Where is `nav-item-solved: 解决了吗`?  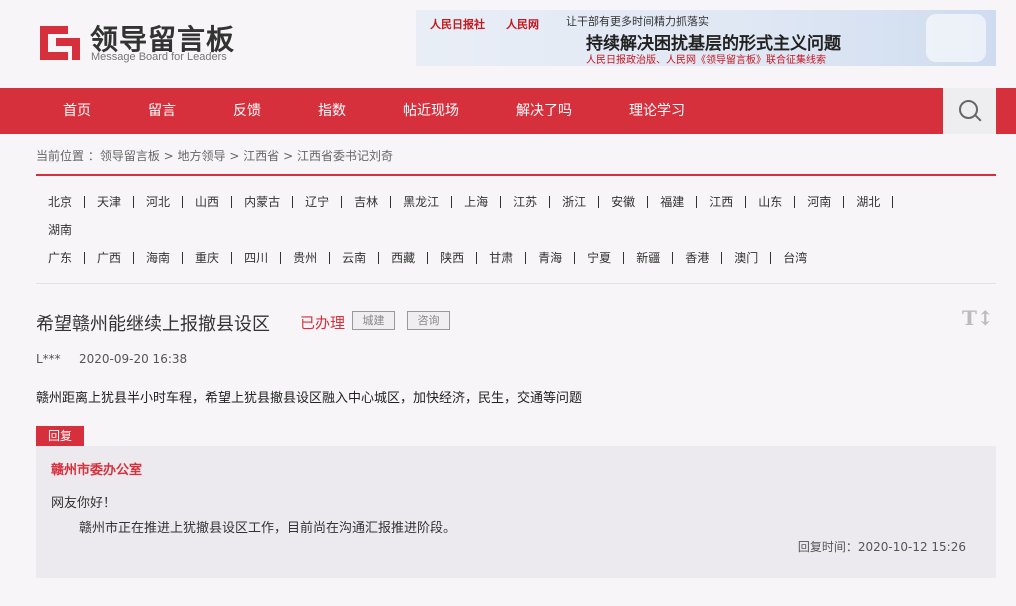
nav-item-solved: 解决了吗 is located at coordinates (544, 111).